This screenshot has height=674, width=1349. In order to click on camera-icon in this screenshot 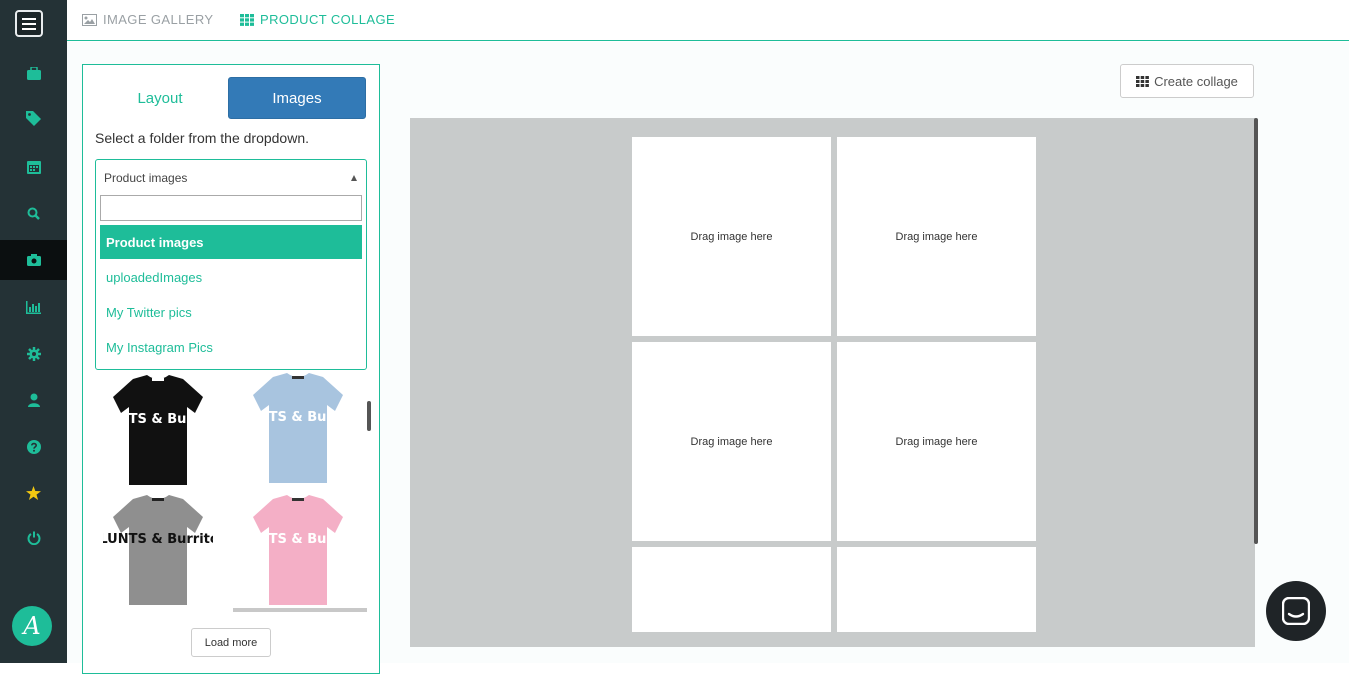, I will do `click(33, 260)`.